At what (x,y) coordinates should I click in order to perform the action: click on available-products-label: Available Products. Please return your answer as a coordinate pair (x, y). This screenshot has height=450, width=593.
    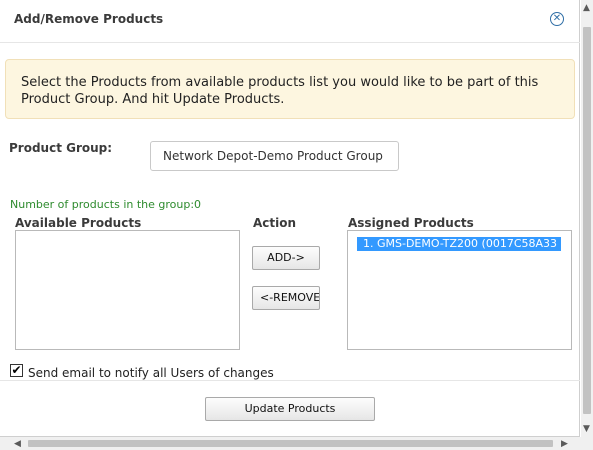
    Looking at the image, I should click on (78, 223).